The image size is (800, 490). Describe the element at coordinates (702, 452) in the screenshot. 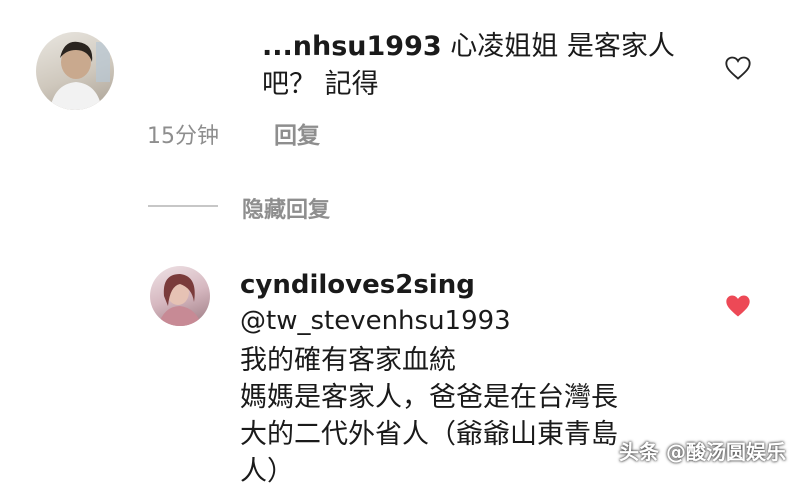

I see `watermark: 头条 @酸汤圆娱乐` at that location.